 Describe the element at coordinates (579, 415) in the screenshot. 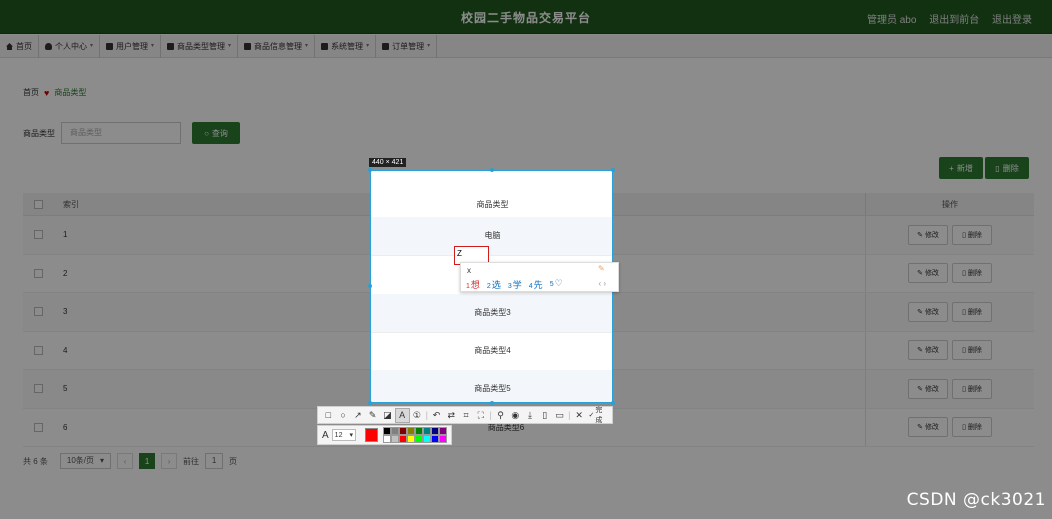

I see `close-icon: ✕` at that location.